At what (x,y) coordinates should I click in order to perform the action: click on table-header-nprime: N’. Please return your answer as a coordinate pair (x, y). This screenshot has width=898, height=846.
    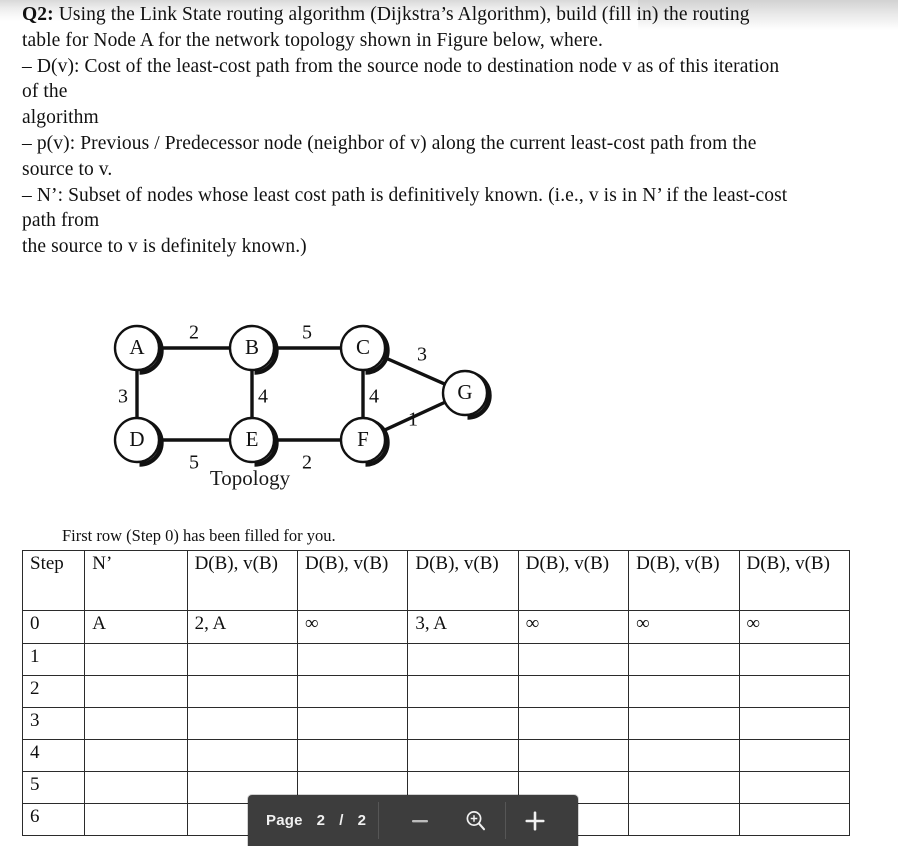
    Looking at the image, I should click on (136, 580).